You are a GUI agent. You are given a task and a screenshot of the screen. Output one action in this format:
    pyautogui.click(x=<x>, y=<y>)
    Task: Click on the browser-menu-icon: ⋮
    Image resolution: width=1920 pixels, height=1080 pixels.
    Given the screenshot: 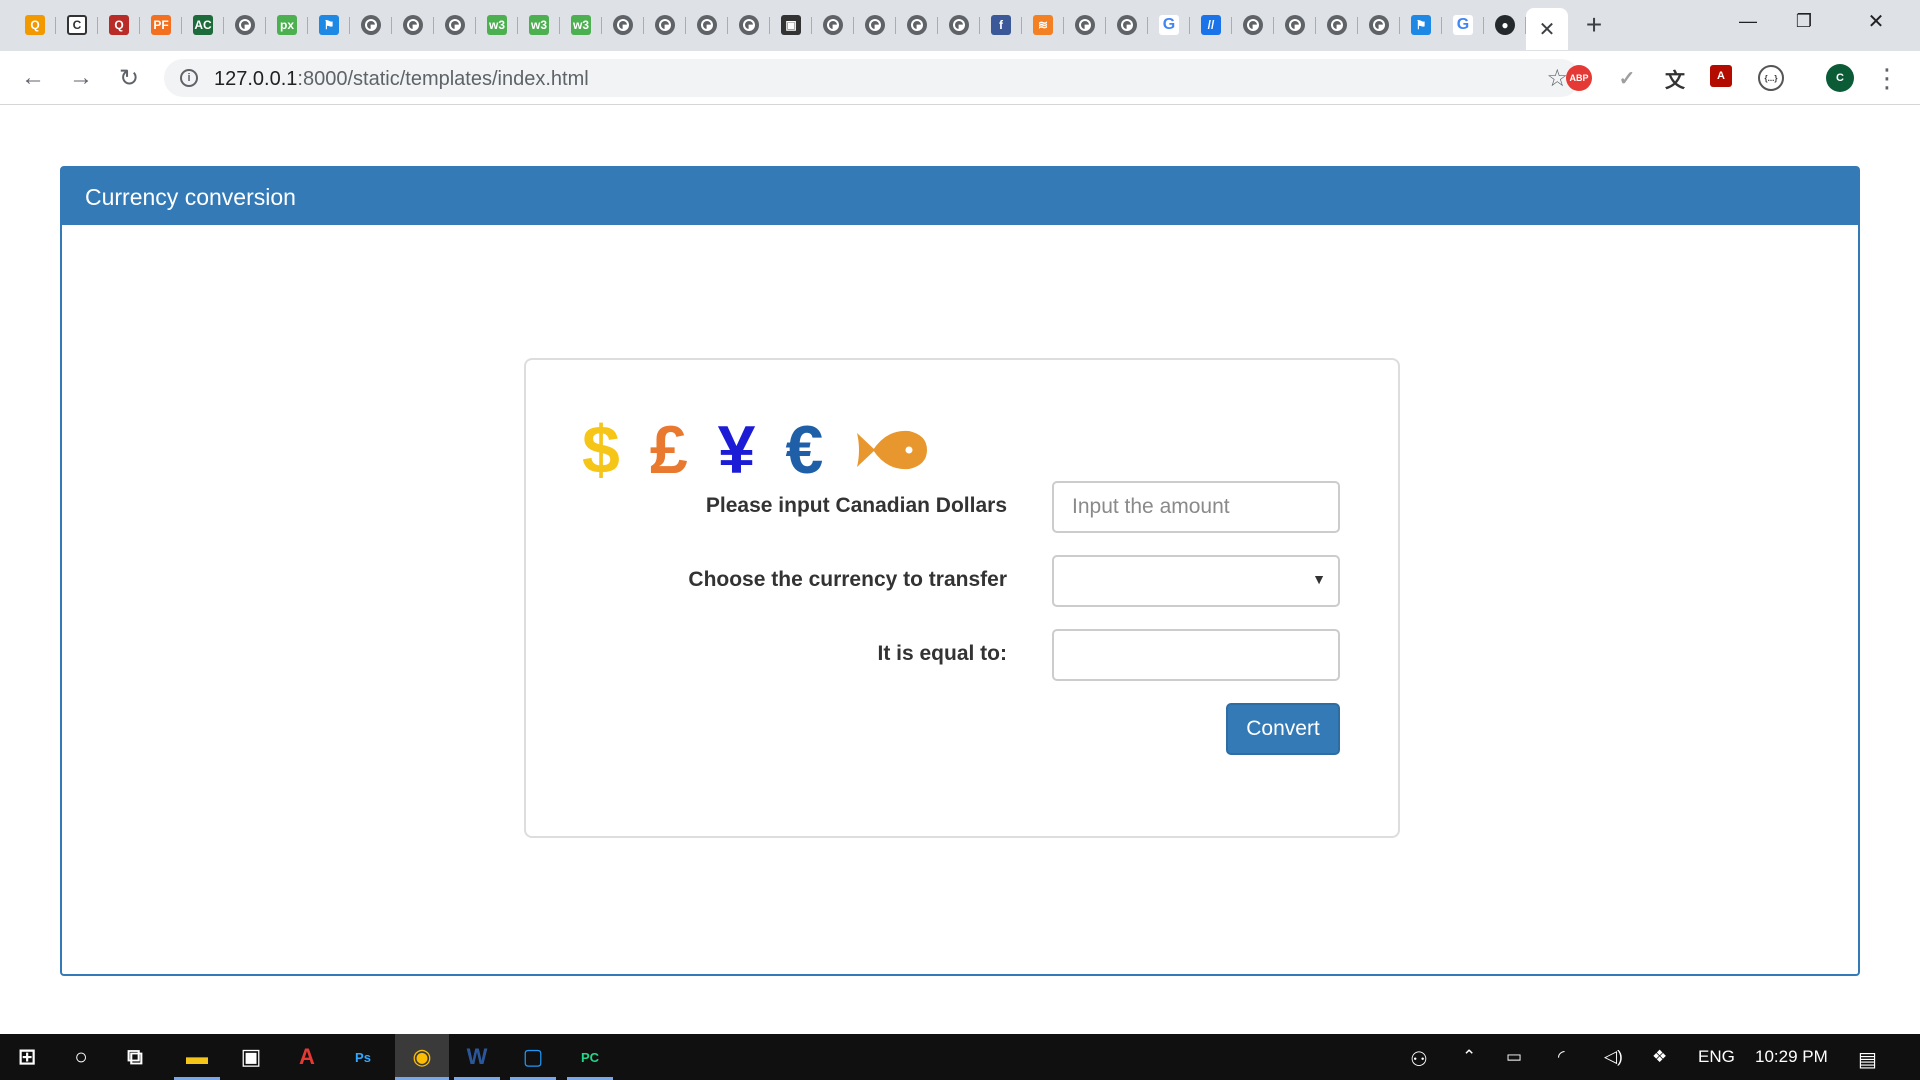 What is the action you would take?
    pyautogui.click(x=1887, y=78)
    